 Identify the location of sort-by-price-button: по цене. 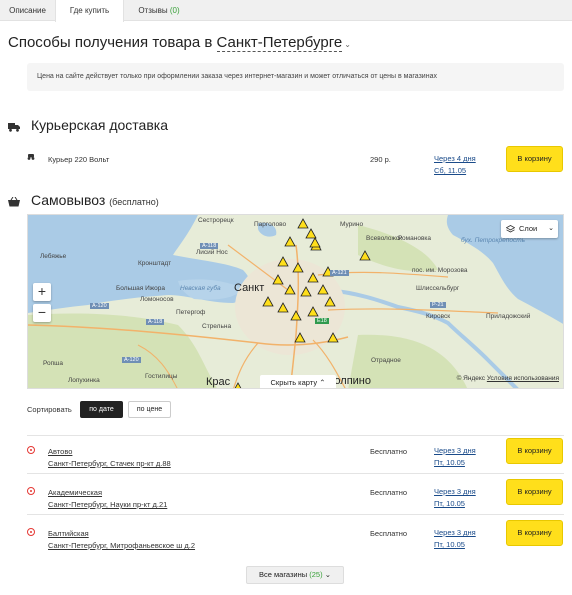
(149, 409).